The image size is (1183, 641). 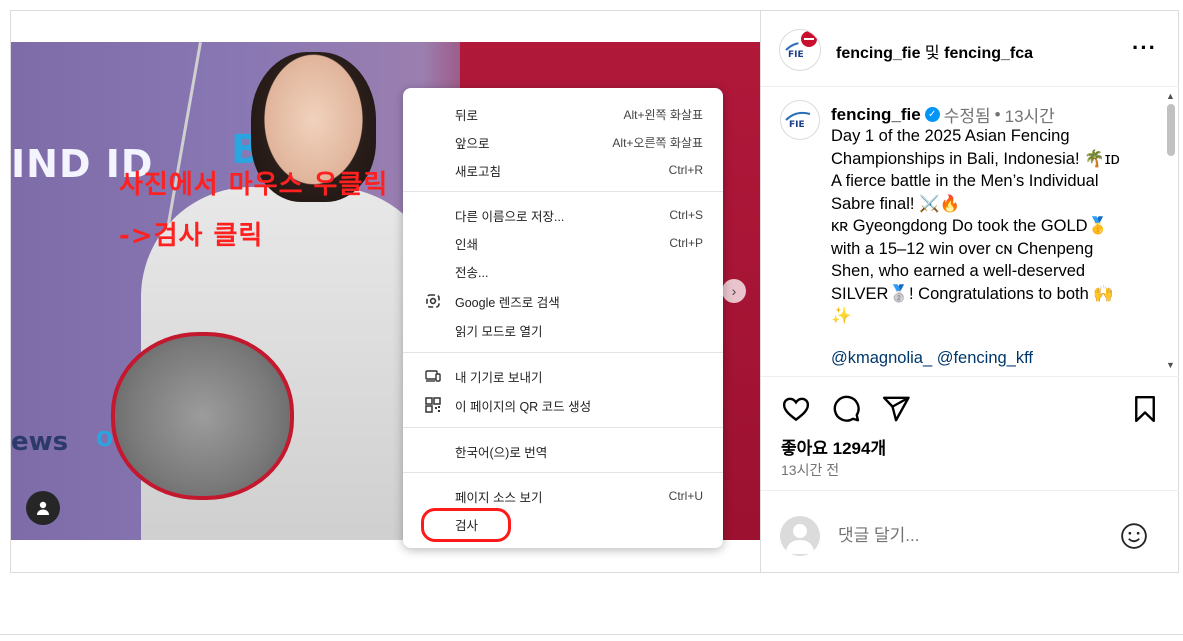 I want to click on edited-label: 수정됨, so click(x=967, y=116).